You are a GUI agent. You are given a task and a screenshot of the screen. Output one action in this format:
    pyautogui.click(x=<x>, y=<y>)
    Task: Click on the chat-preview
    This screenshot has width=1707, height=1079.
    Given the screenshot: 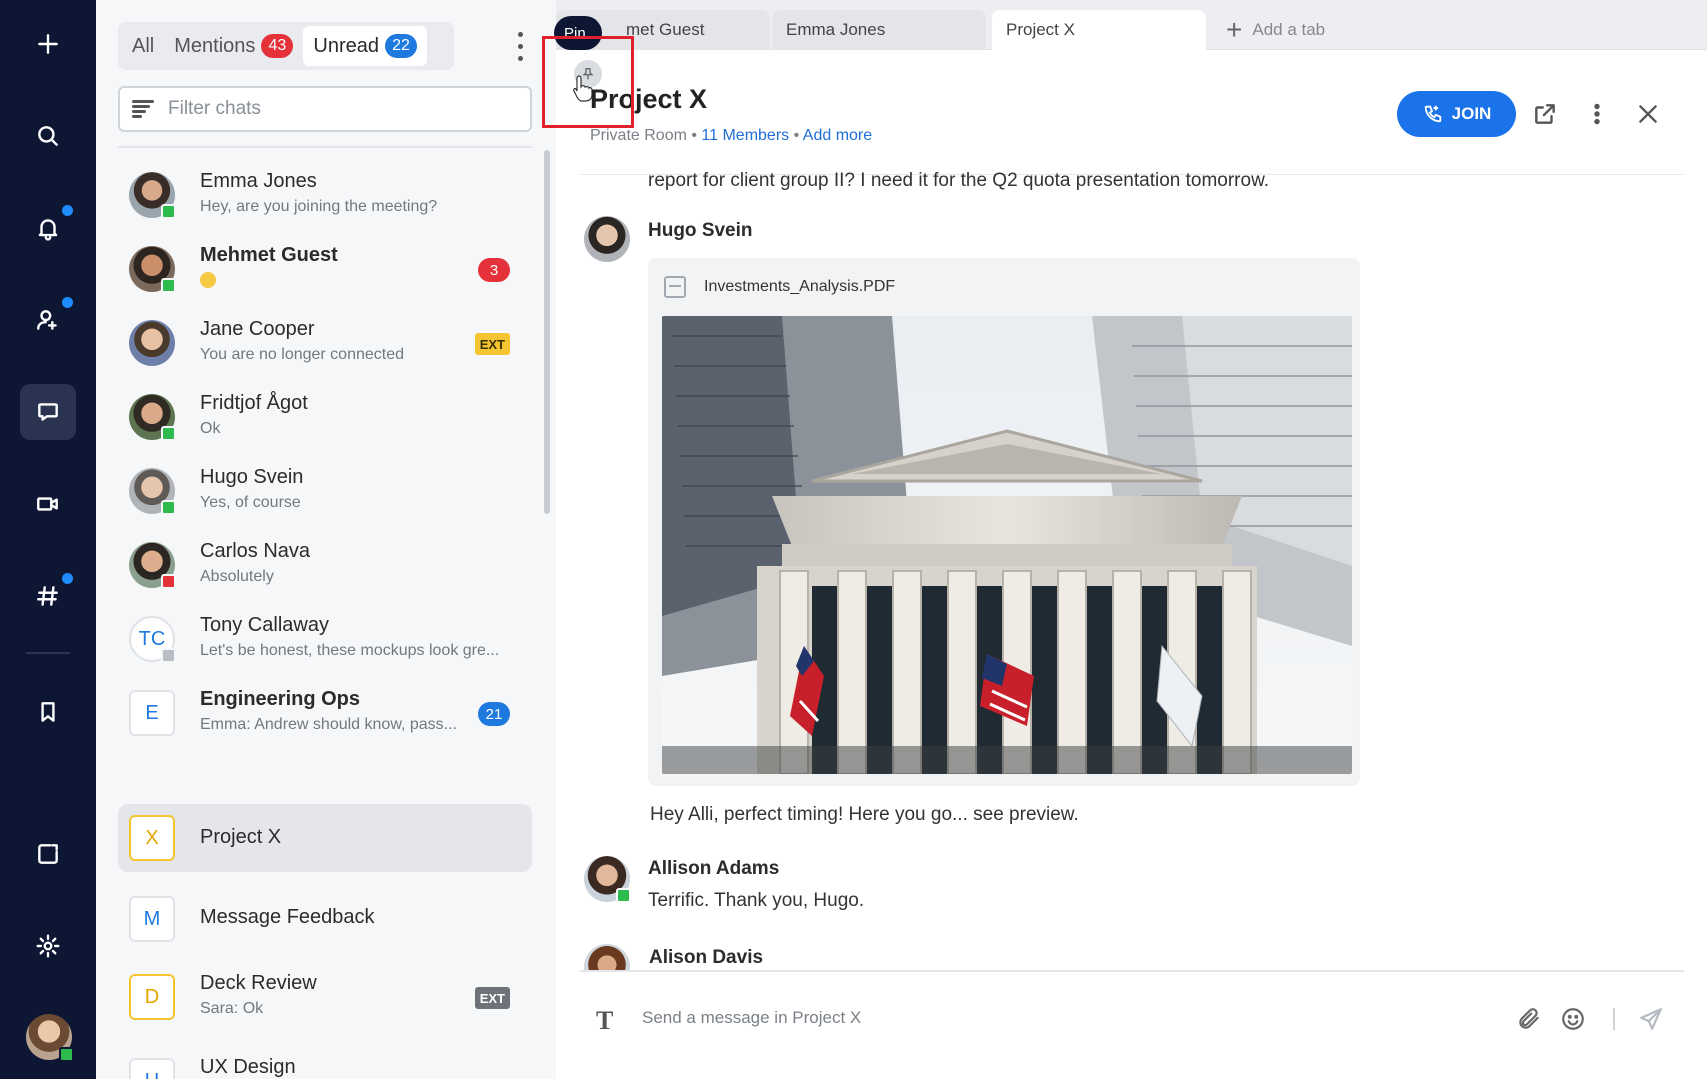 What is the action you would take?
    pyautogui.click(x=208, y=282)
    